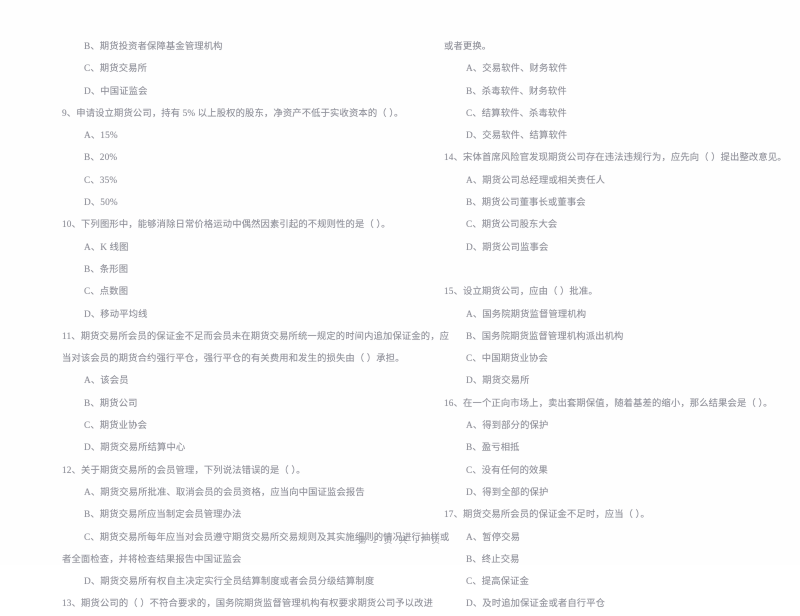 This screenshot has height=616, width=800. Describe the element at coordinates (507, 470) in the screenshot. I see `option-item: C、没有任何的效果` at that location.